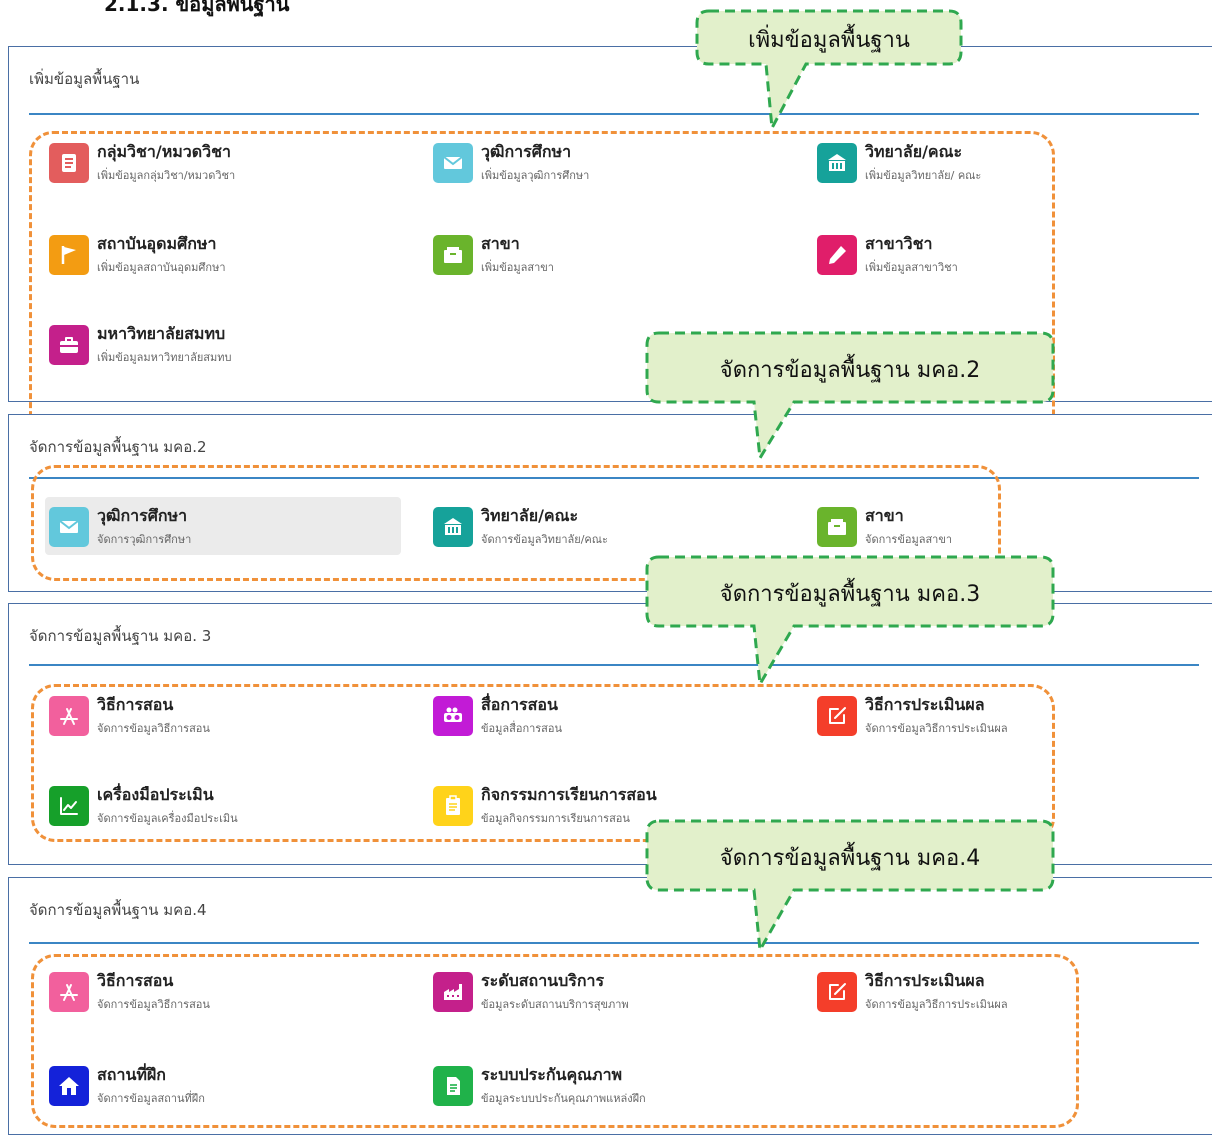 This screenshot has height=1135, width=1212. Describe the element at coordinates (535, 175) in the screenshot. I see `menu-item-subtitle: เพิ่มข้อมูลวุฒิการศึกษา` at that location.